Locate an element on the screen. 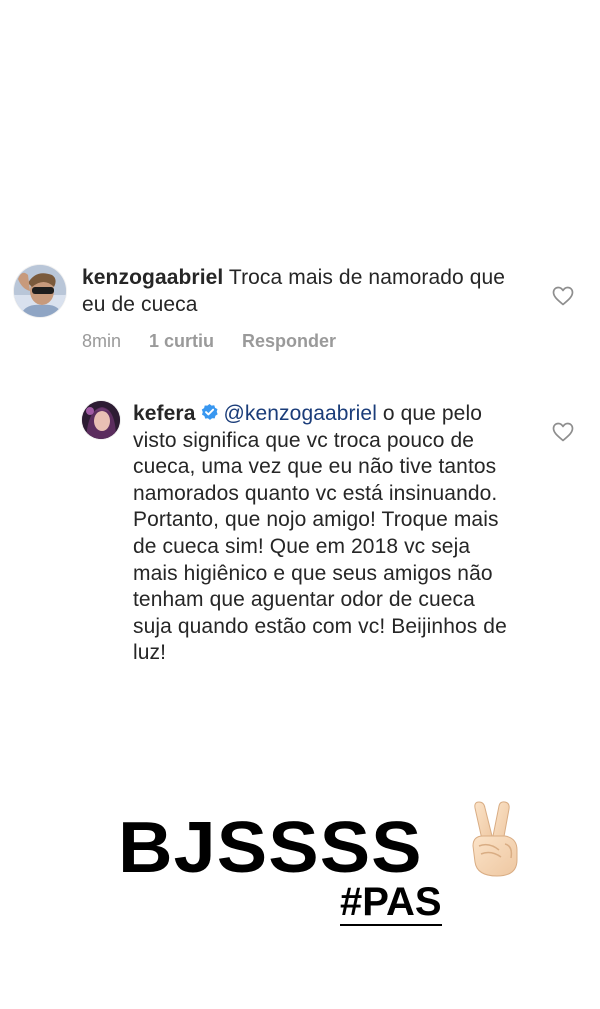  mention-link: @kenzogaabriel is located at coordinates (299, 413).